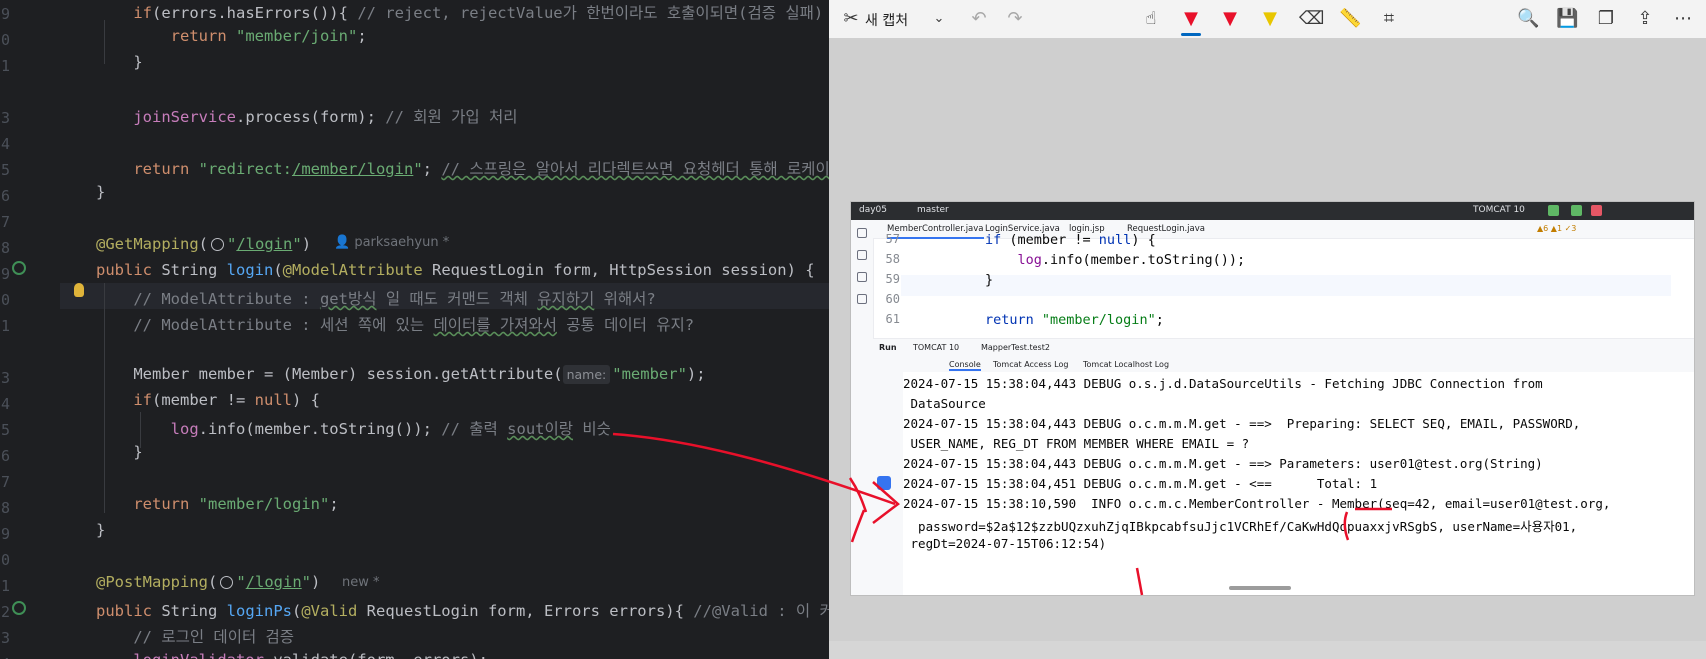 The width and height of the screenshot is (1706, 659). What do you see at coordinates (933, 210) in the screenshot?
I see `branch-name: master` at bounding box center [933, 210].